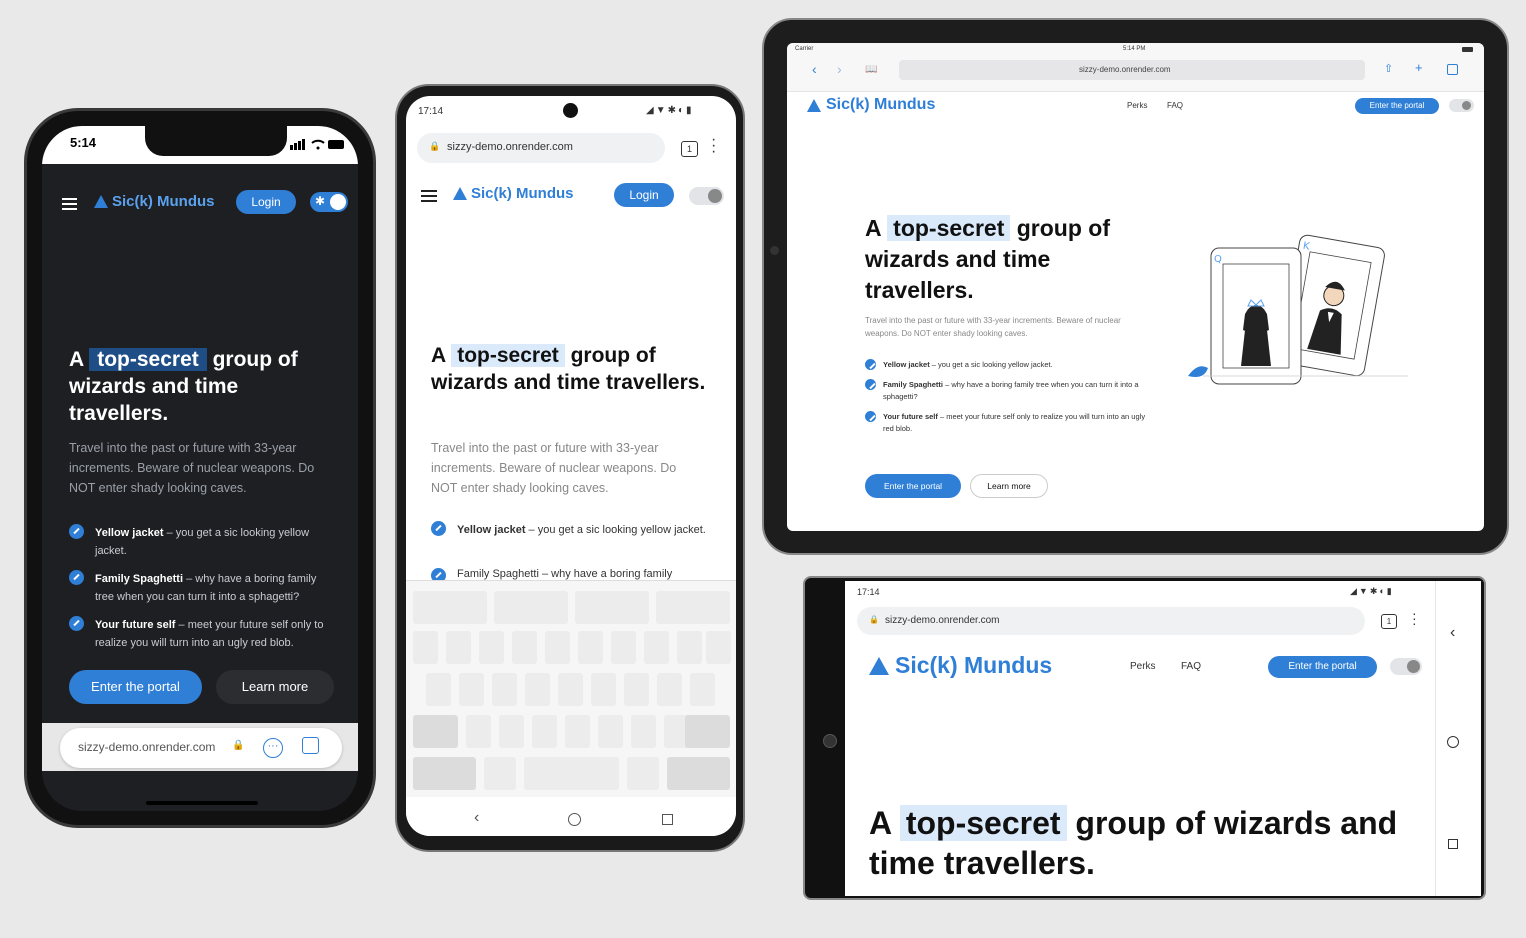  What do you see at coordinates (201, 748) in the screenshot?
I see `url-bar: sizzy-demo.onrender.com 🔒 ···` at bounding box center [201, 748].